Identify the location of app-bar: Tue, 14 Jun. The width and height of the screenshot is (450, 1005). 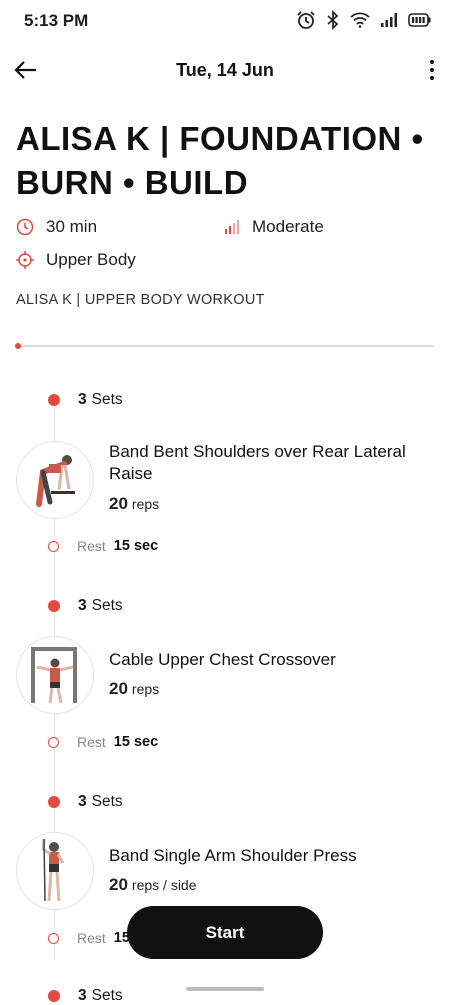
(225, 70).